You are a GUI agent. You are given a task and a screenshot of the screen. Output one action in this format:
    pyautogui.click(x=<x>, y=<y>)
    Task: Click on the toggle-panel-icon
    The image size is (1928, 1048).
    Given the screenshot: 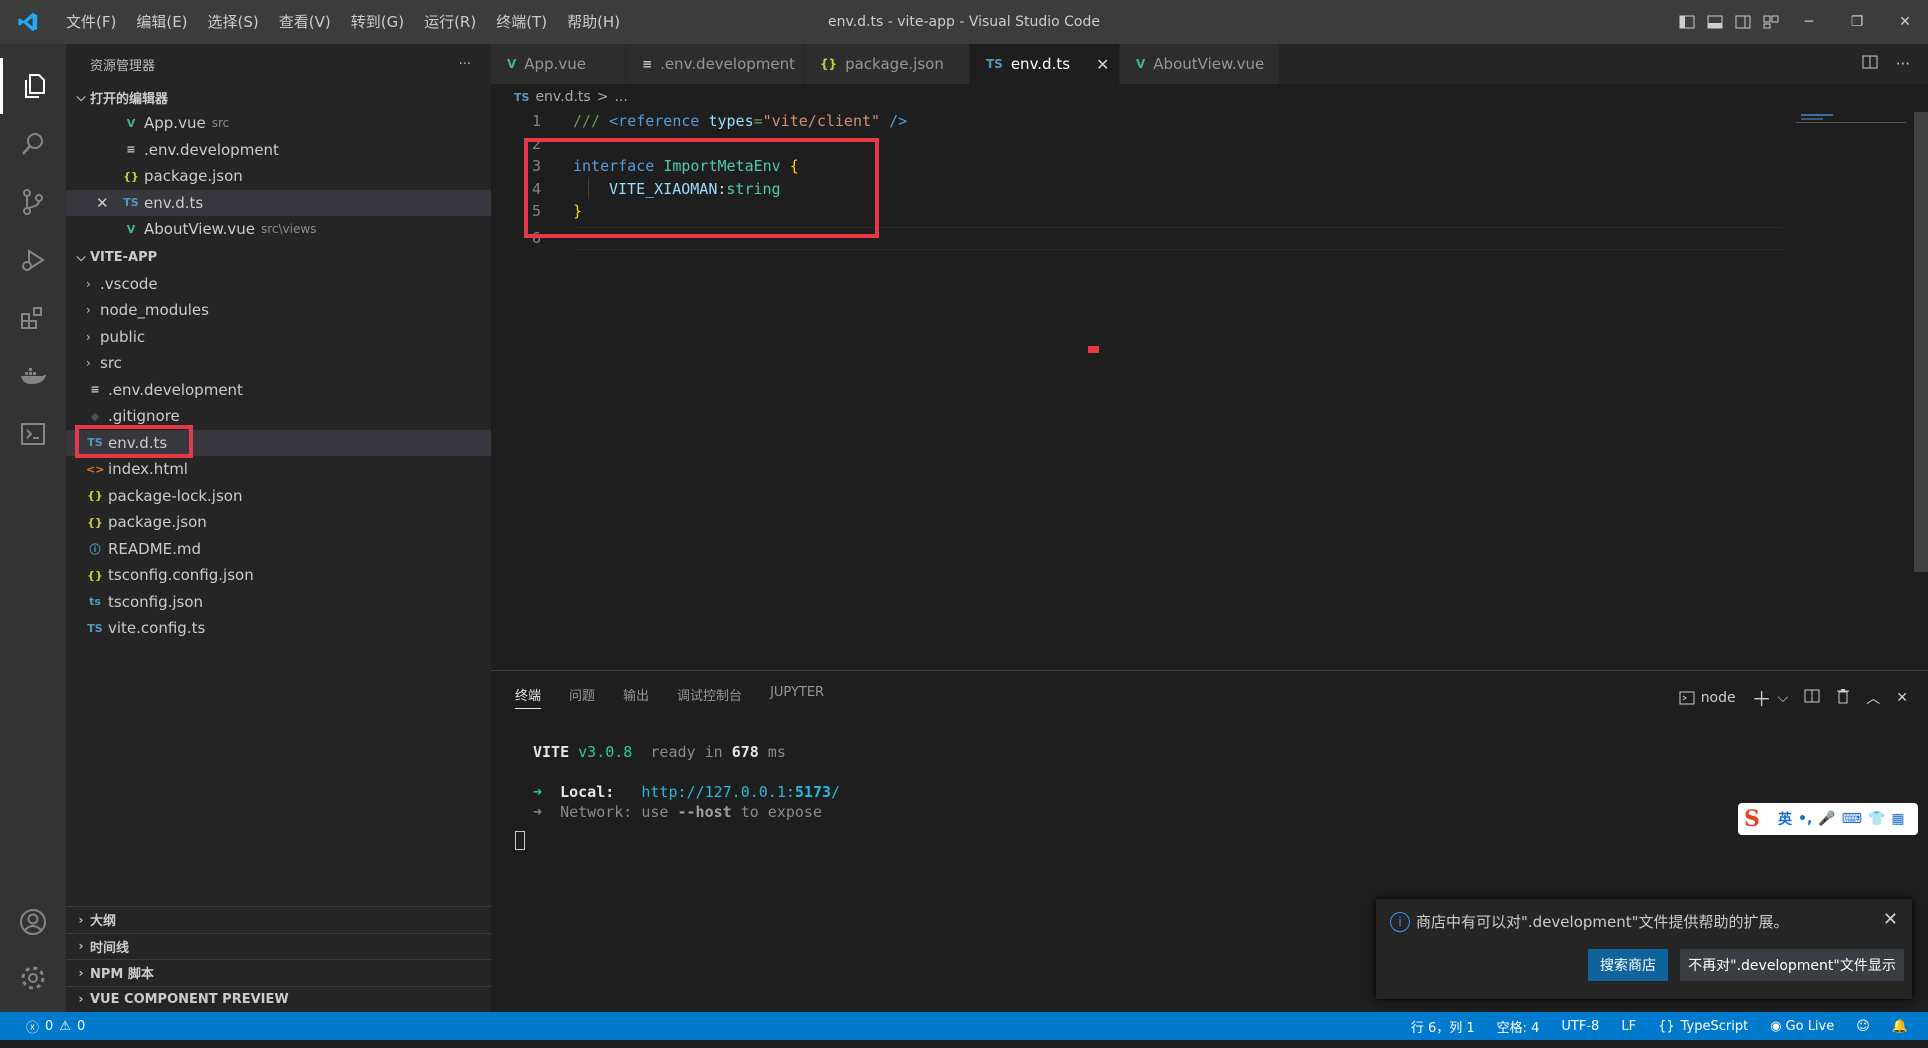 What is the action you would take?
    pyautogui.click(x=1715, y=22)
    